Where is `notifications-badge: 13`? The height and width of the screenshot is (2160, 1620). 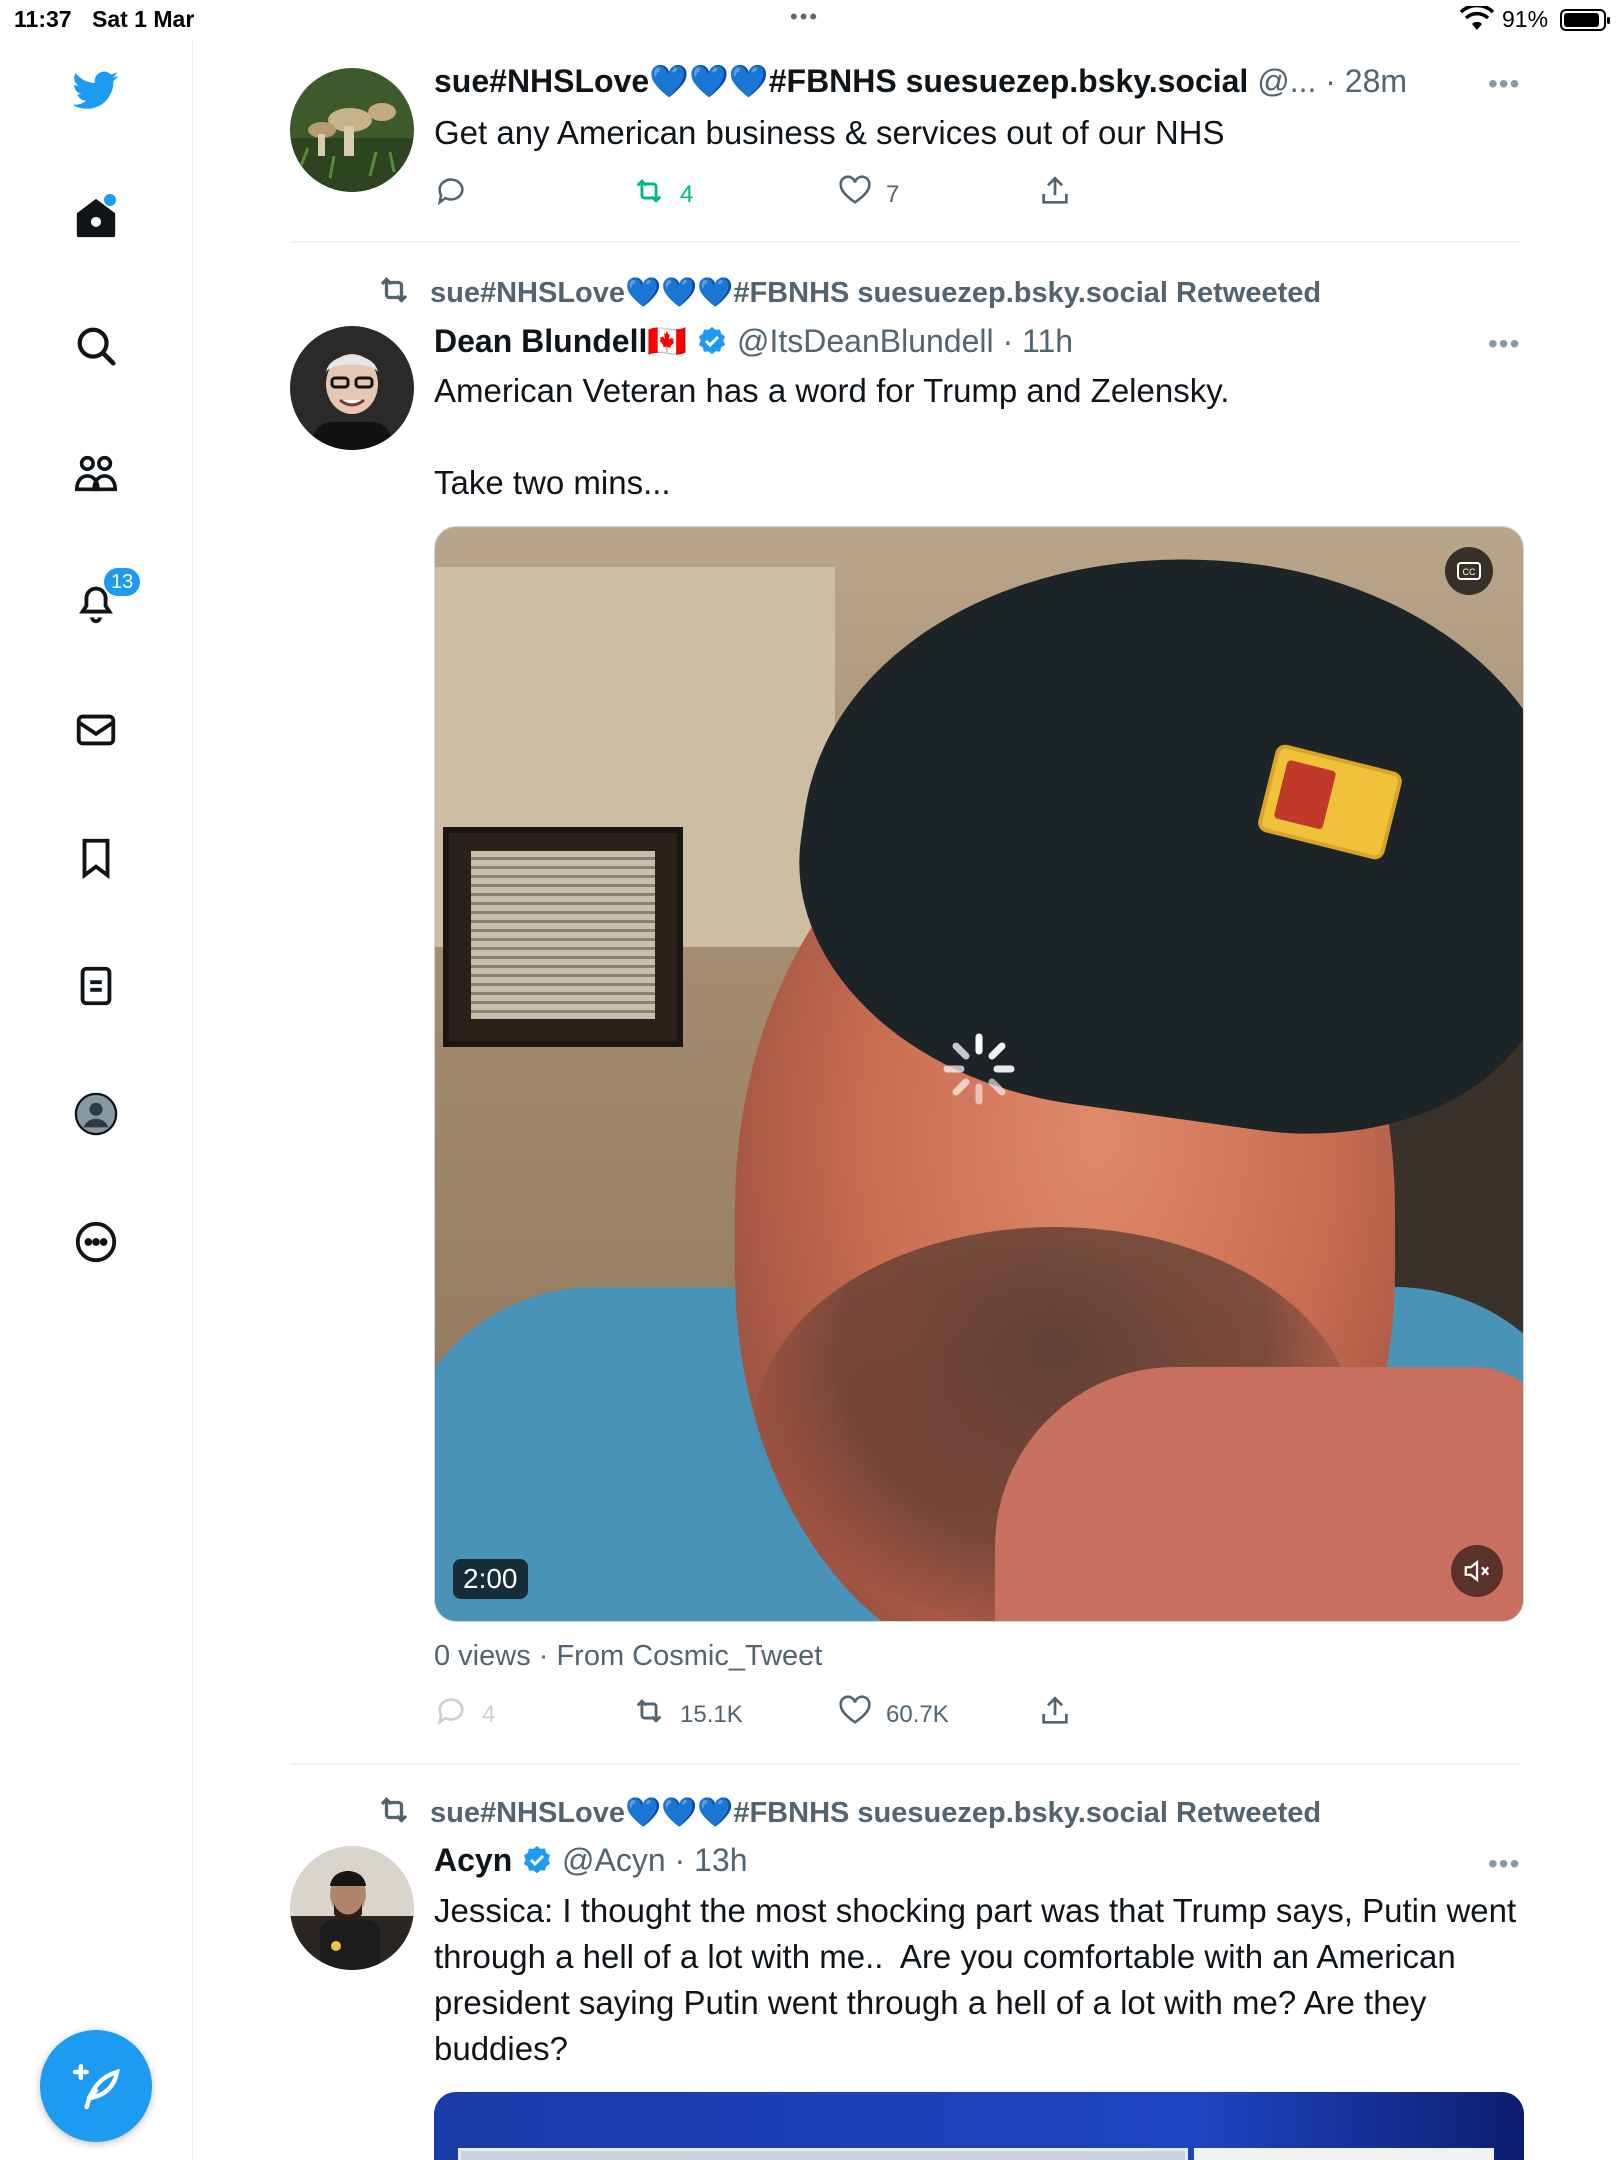 notifications-badge: 13 is located at coordinates (122, 582).